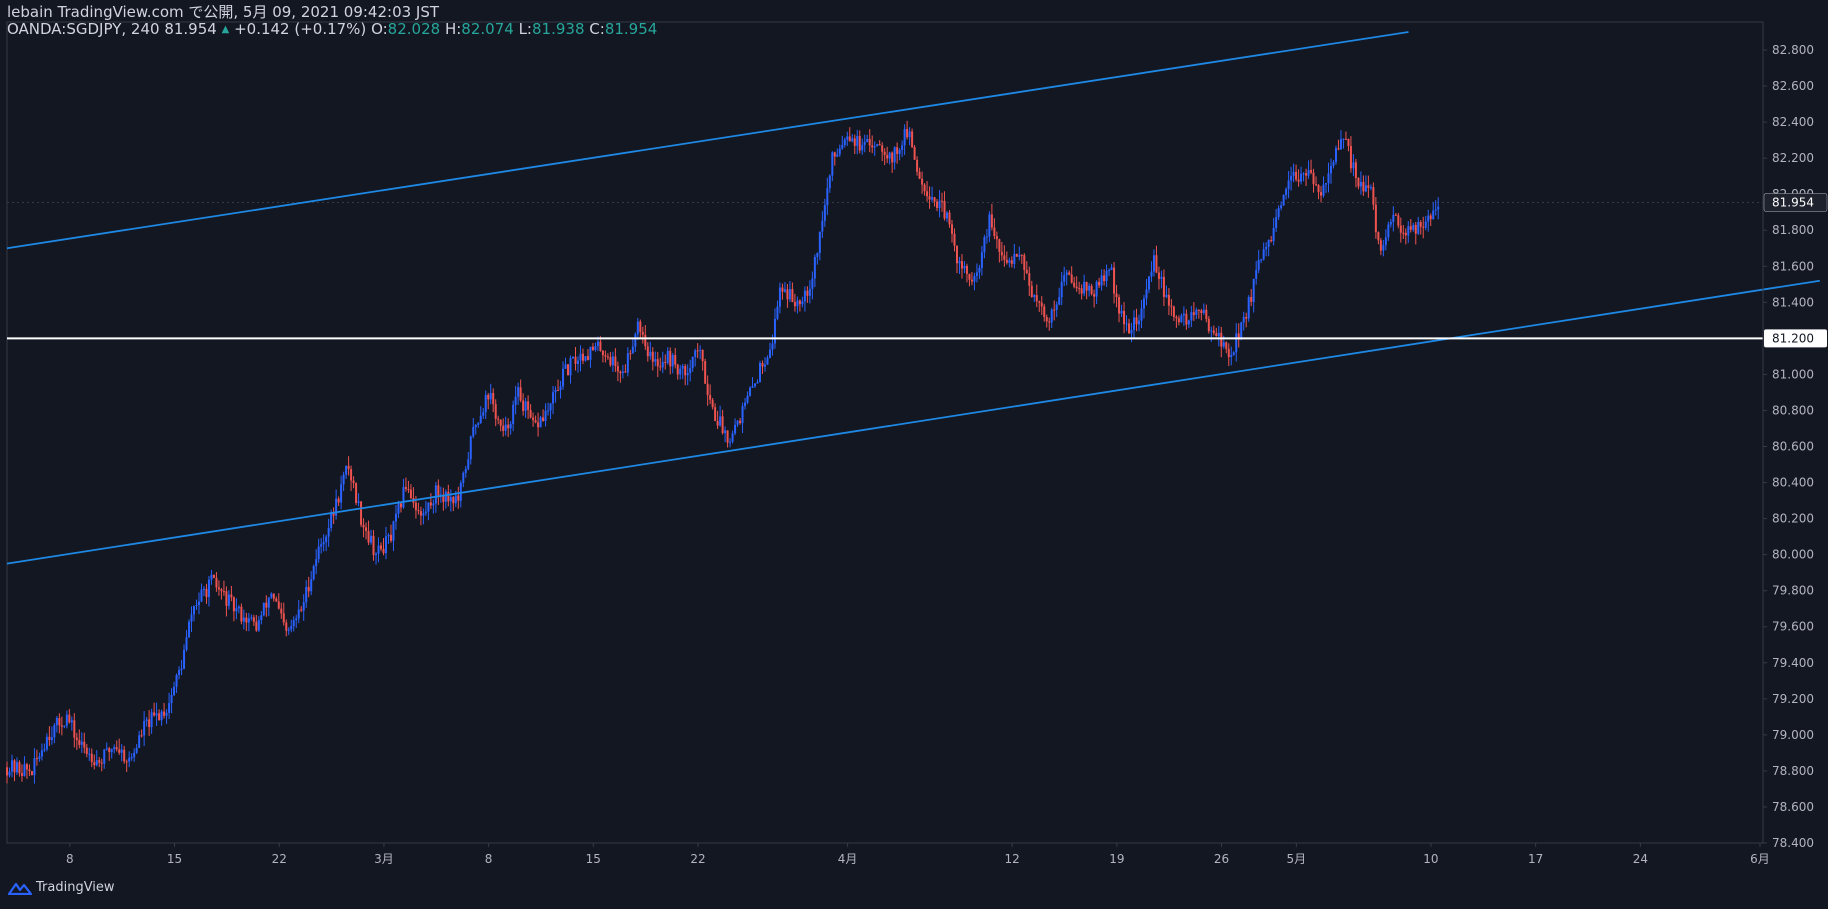 The height and width of the screenshot is (909, 1828). I want to click on y-tick-label: 79.400, so click(1793, 663).